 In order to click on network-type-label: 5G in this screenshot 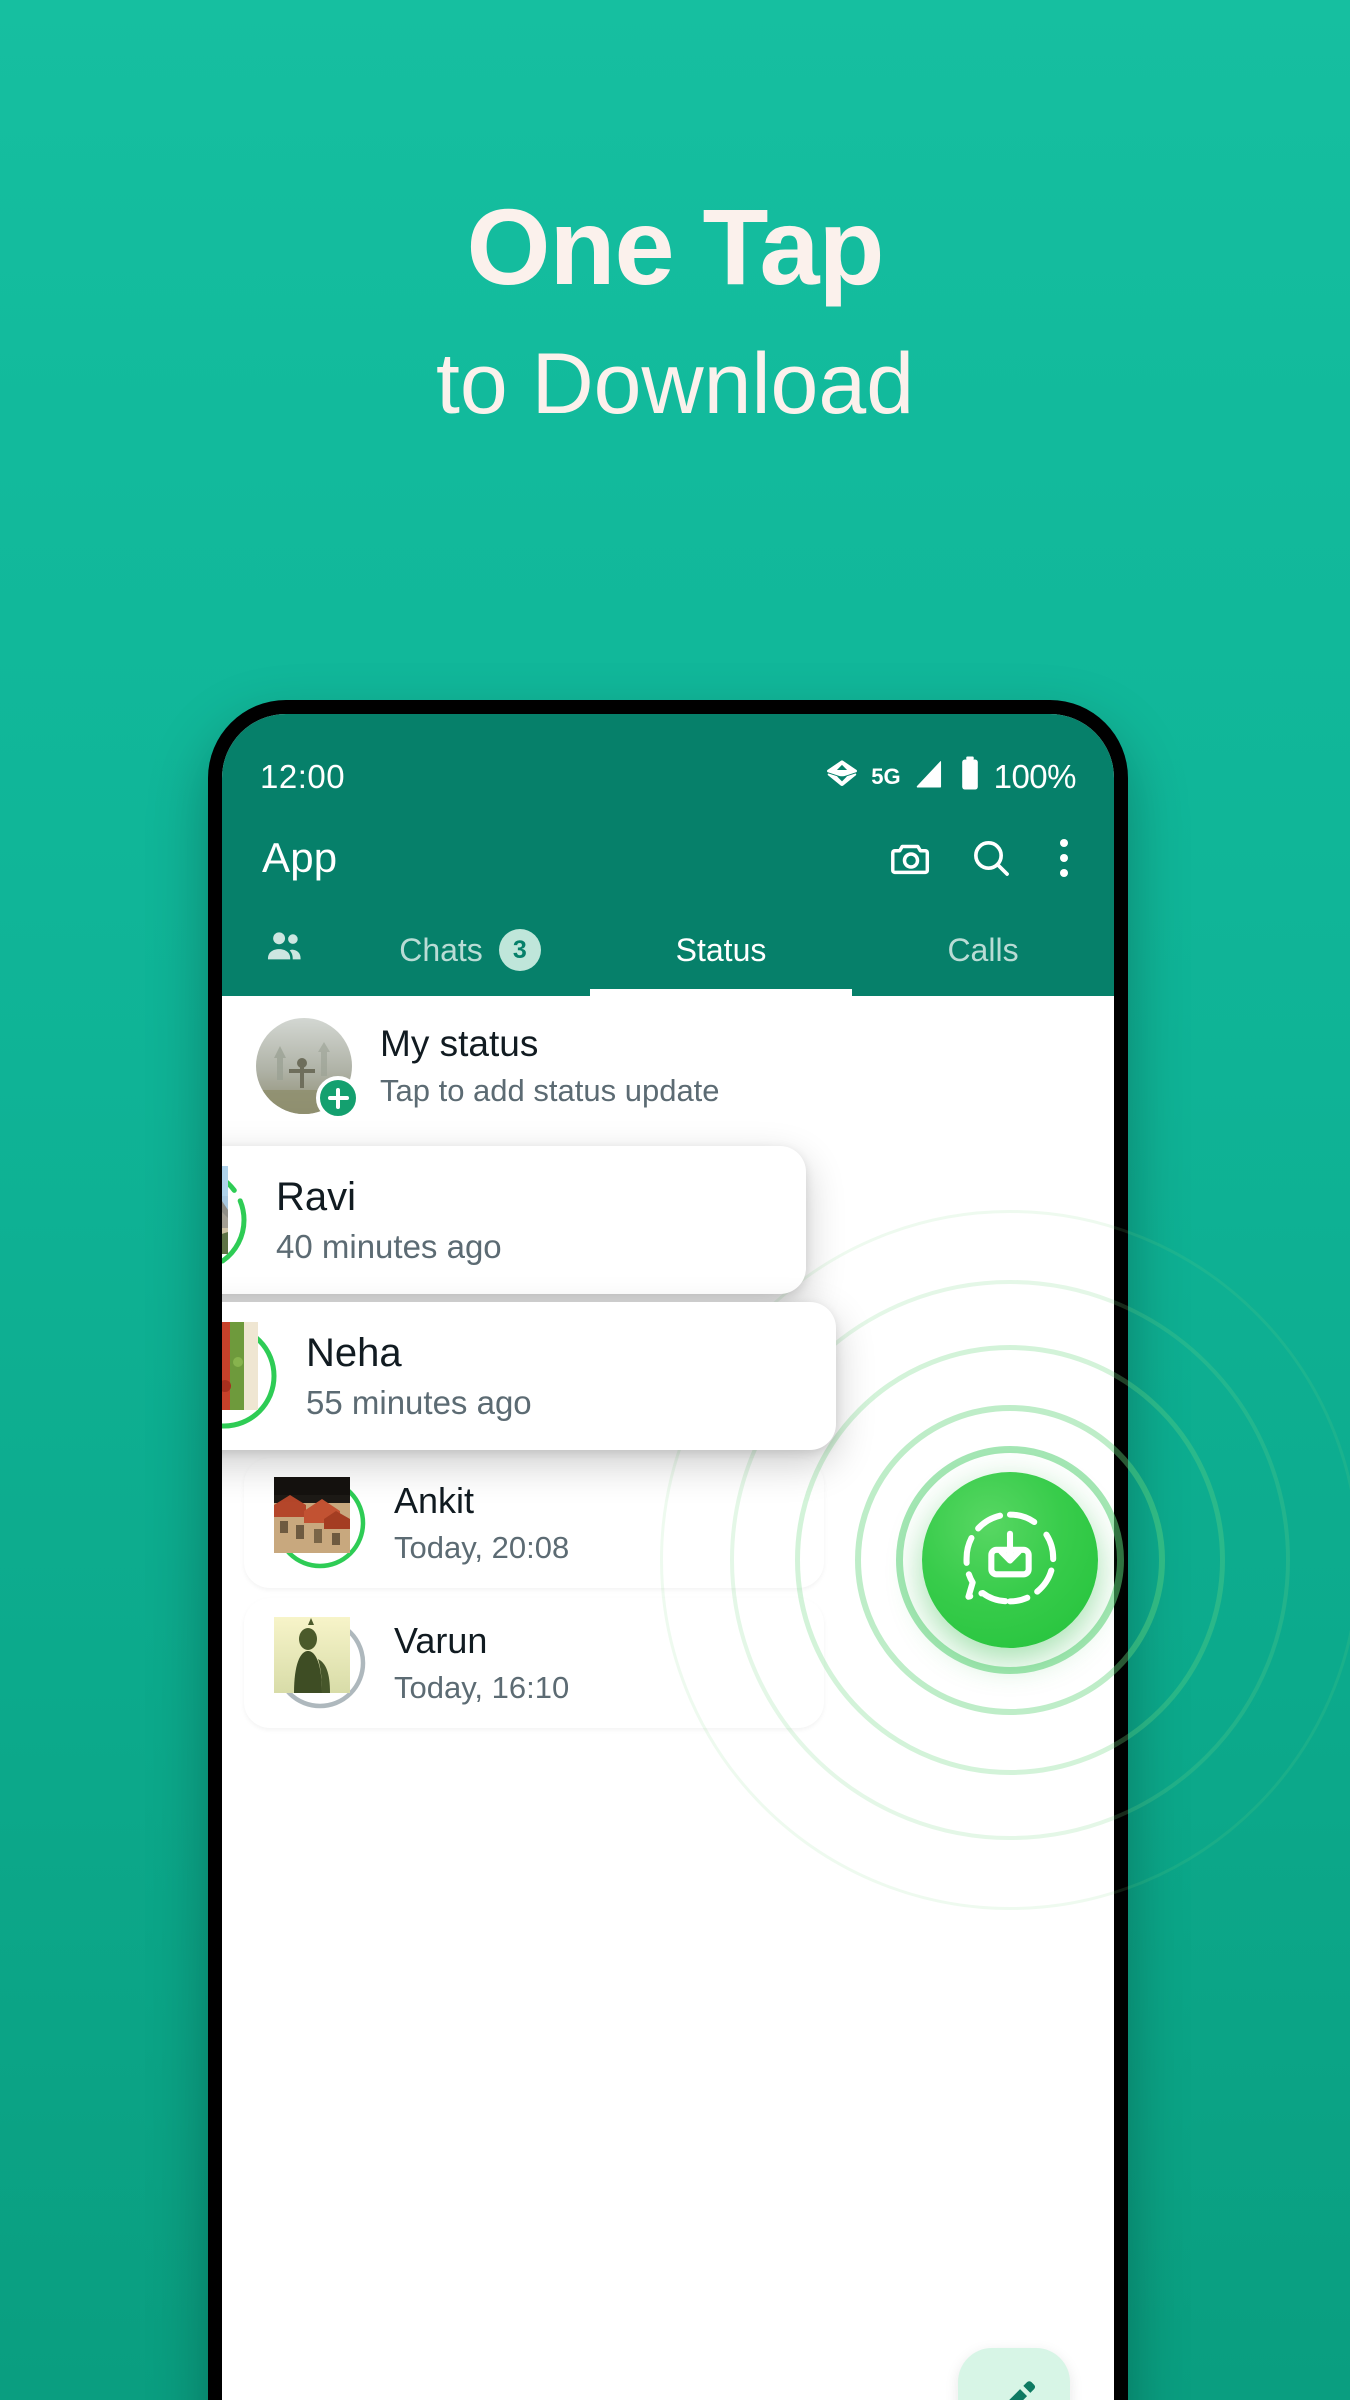, I will do `click(886, 776)`.